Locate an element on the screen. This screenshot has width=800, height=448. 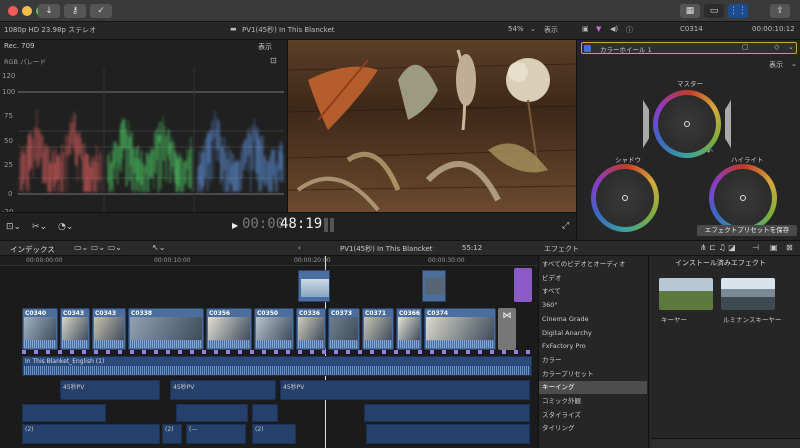
film-icon: ▣ is located at coordinates (585, 29).